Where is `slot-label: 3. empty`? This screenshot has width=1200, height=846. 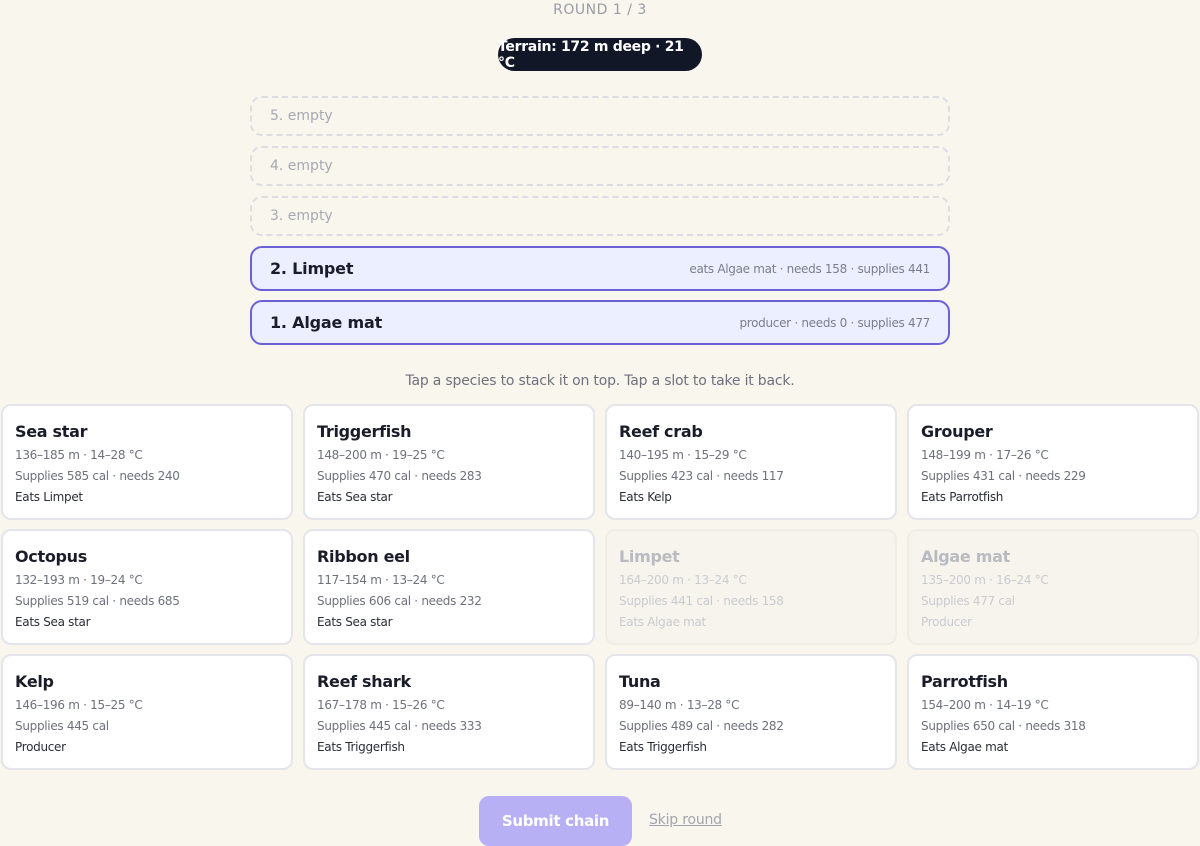
slot-label: 3. empty is located at coordinates (301, 216).